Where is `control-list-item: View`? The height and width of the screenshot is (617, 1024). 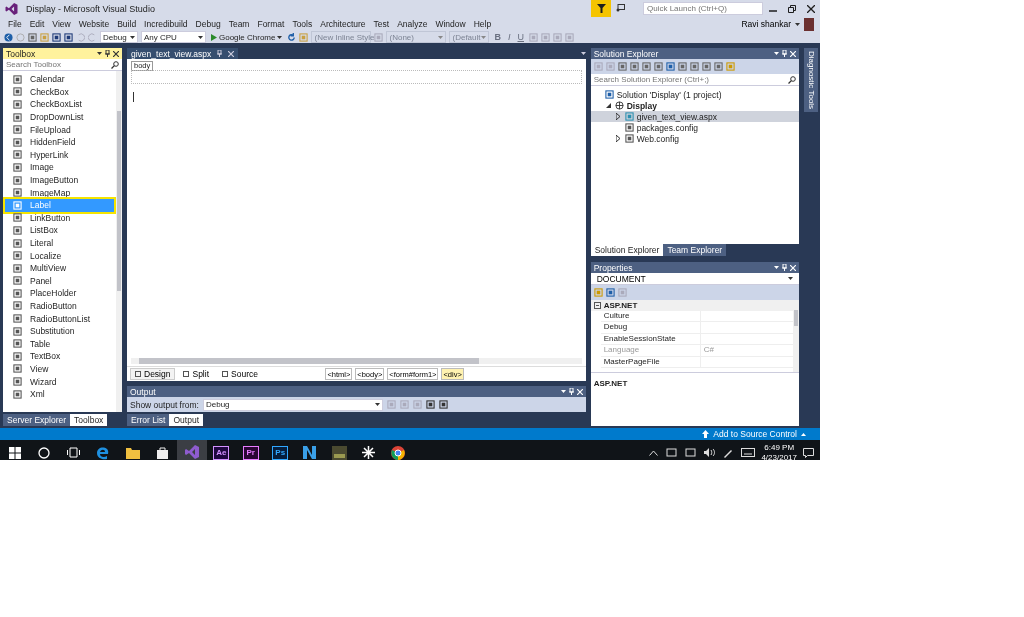 control-list-item: View is located at coordinates (59, 369).